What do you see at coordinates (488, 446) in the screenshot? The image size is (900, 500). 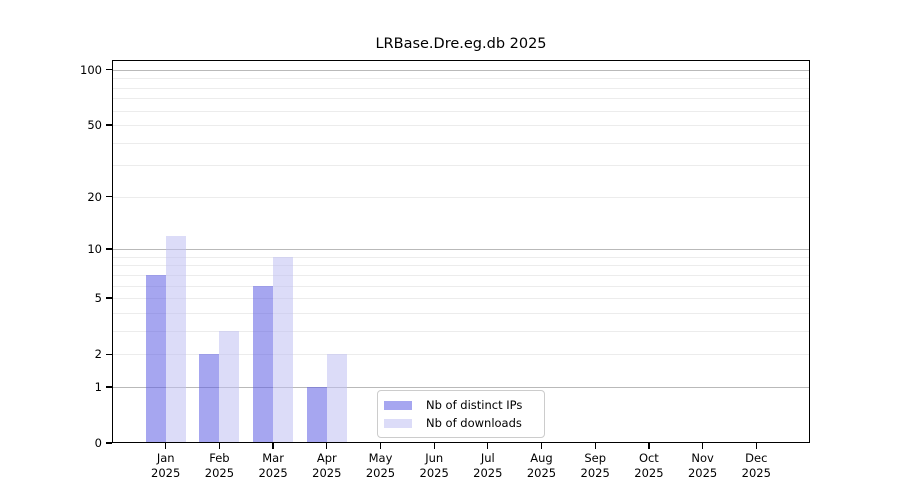 I see `x-tick-jul` at bounding box center [488, 446].